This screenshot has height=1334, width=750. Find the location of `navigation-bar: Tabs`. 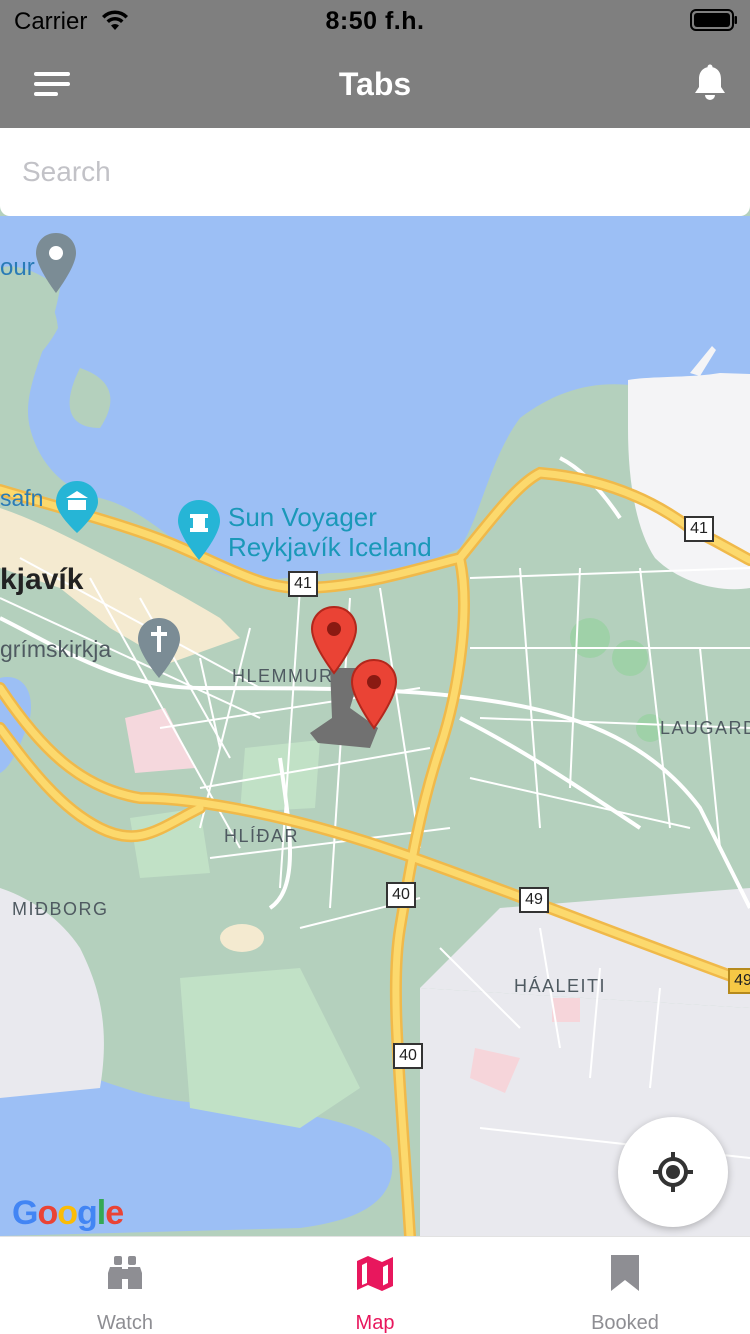

navigation-bar: Tabs is located at coordinates (375, 84).